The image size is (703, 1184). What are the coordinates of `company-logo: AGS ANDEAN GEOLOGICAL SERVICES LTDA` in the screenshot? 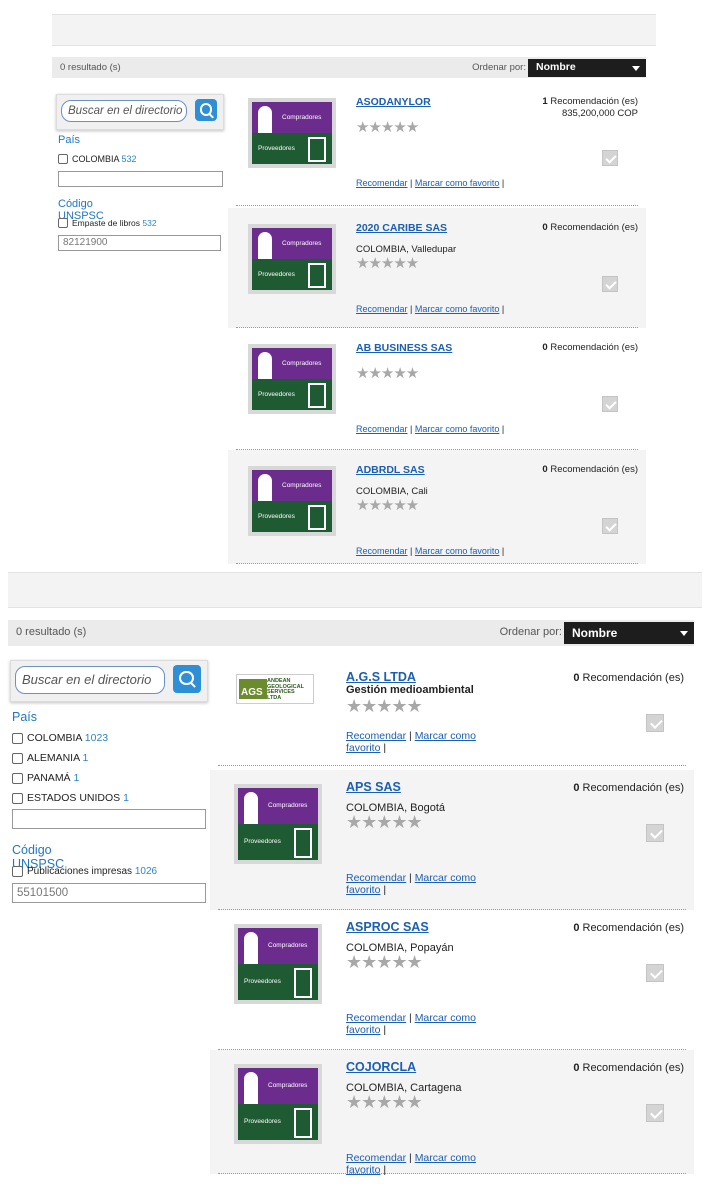 It's located at (275, 689).